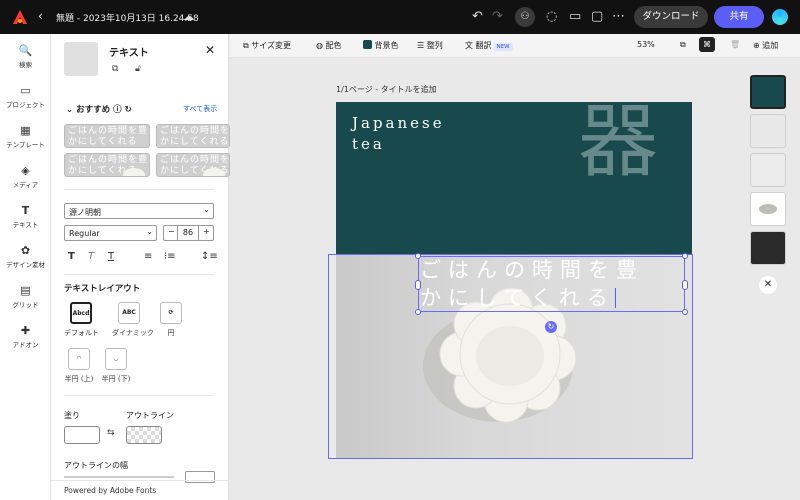  What do you see at coordinates (200, 109) in the screenshot?
I see `see-all-link: すべて表示` at bounding box center [200, 109].